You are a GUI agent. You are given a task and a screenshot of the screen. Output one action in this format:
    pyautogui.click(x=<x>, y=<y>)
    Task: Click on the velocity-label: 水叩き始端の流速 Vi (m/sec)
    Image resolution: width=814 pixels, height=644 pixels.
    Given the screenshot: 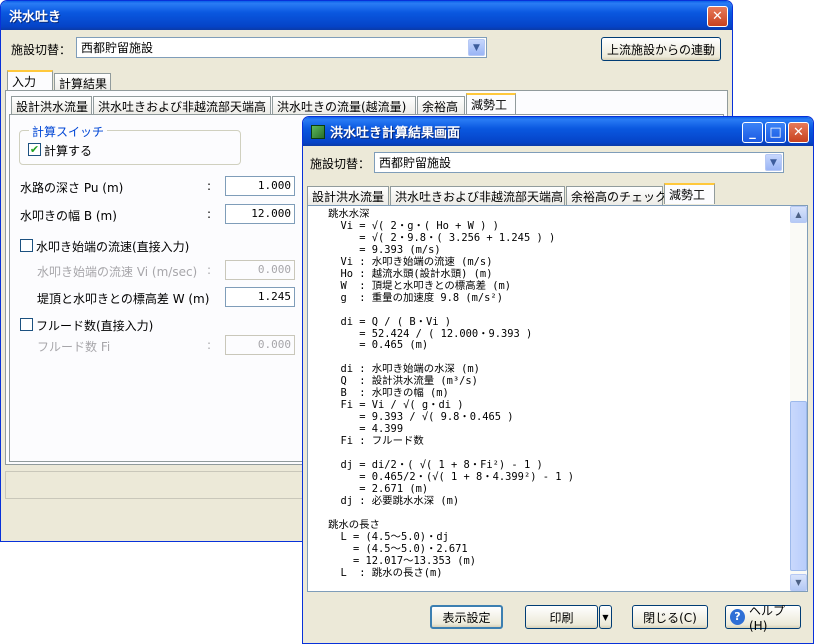 What is the action you would take?
    pyautogui.click(x=117, y=272)
    